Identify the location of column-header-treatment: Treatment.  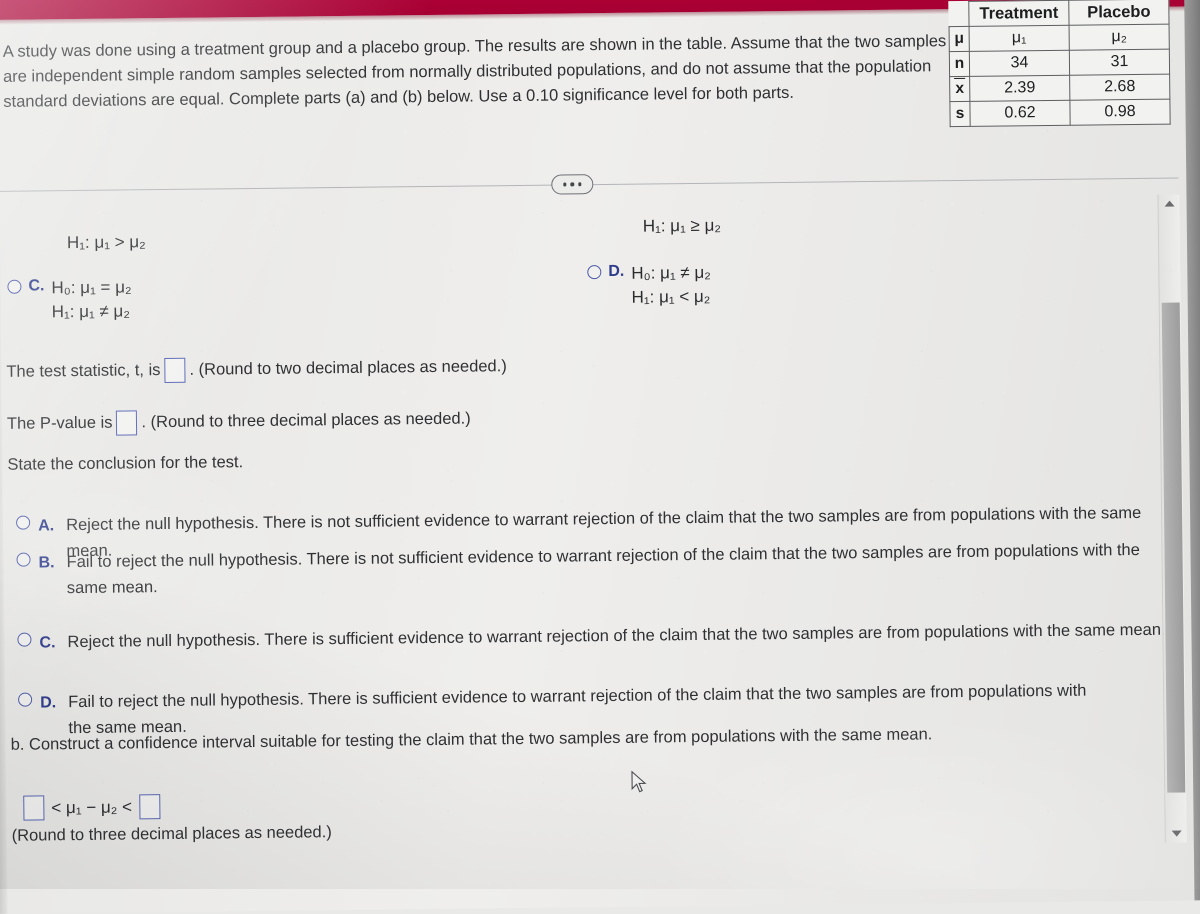
(1019, 13).